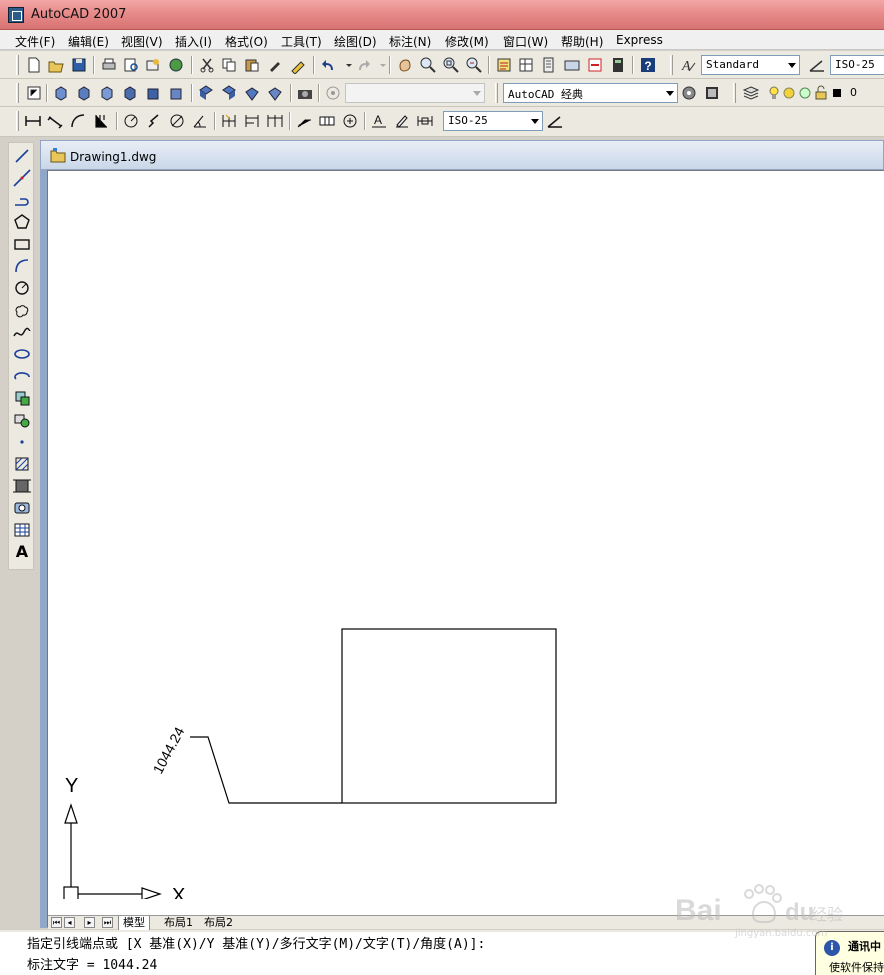 The width and height of the screenshot is (884, 975). I want to click on next-tab-icon: ▸, so click(89, 922).